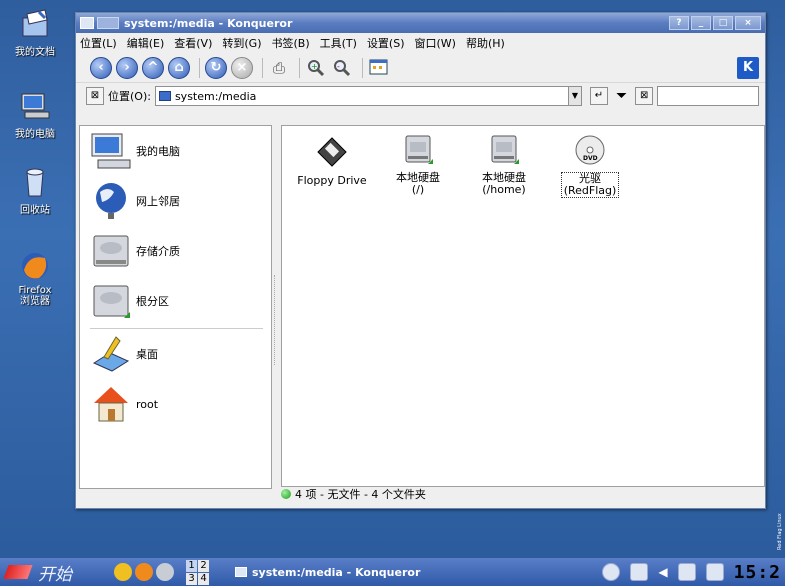 This screenshot has width=785, height=586. I want to click on trash-icon, so click(35, 182).